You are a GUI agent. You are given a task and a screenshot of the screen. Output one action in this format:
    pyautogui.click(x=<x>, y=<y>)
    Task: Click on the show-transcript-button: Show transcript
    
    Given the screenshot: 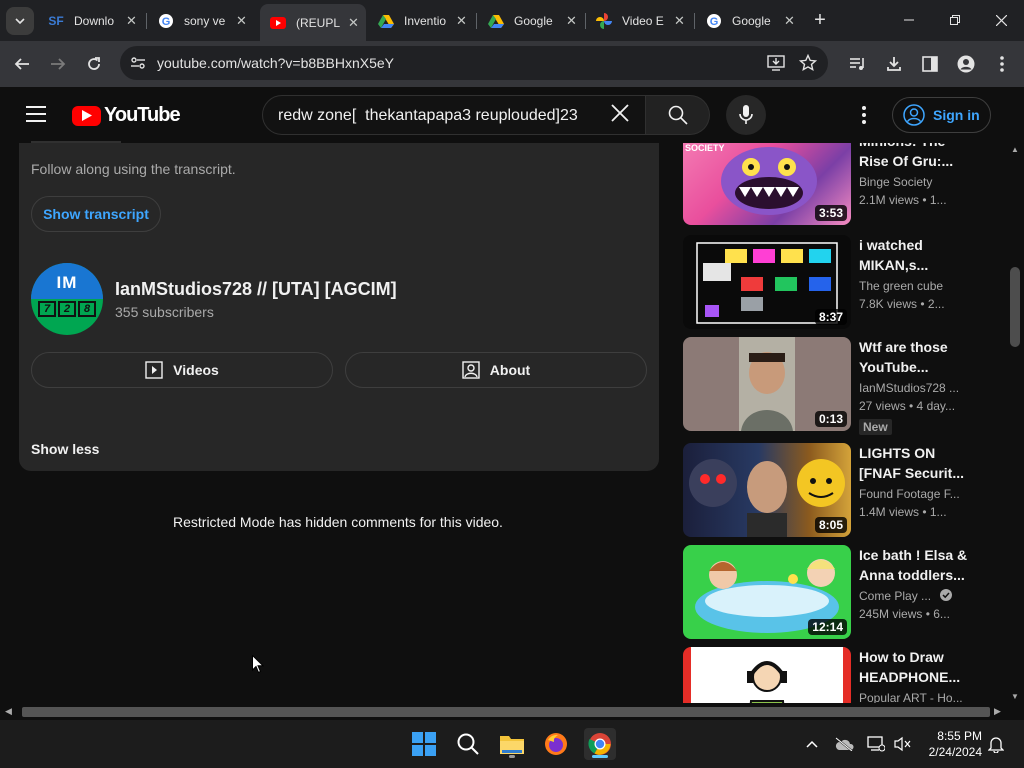 What is the action you would take?
    pyautogui.click(x=96, y=214)
    